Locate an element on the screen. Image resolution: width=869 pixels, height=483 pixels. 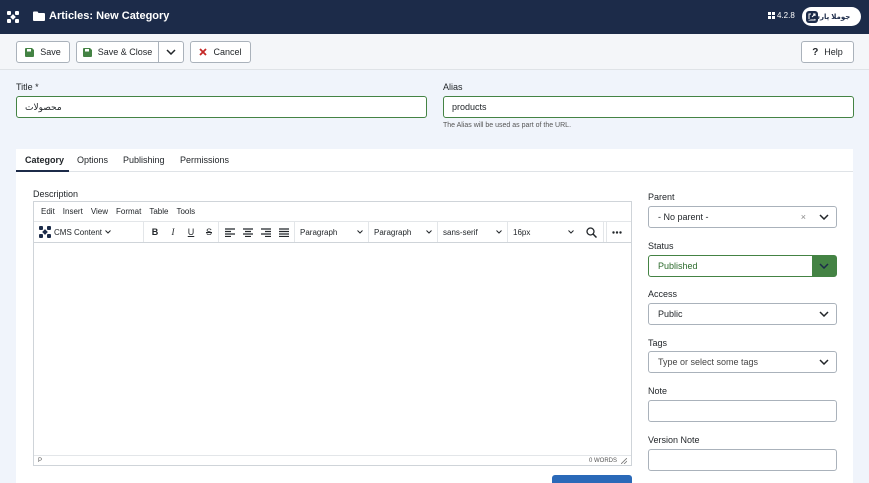
more-icon is located at coordinates (617, 232).